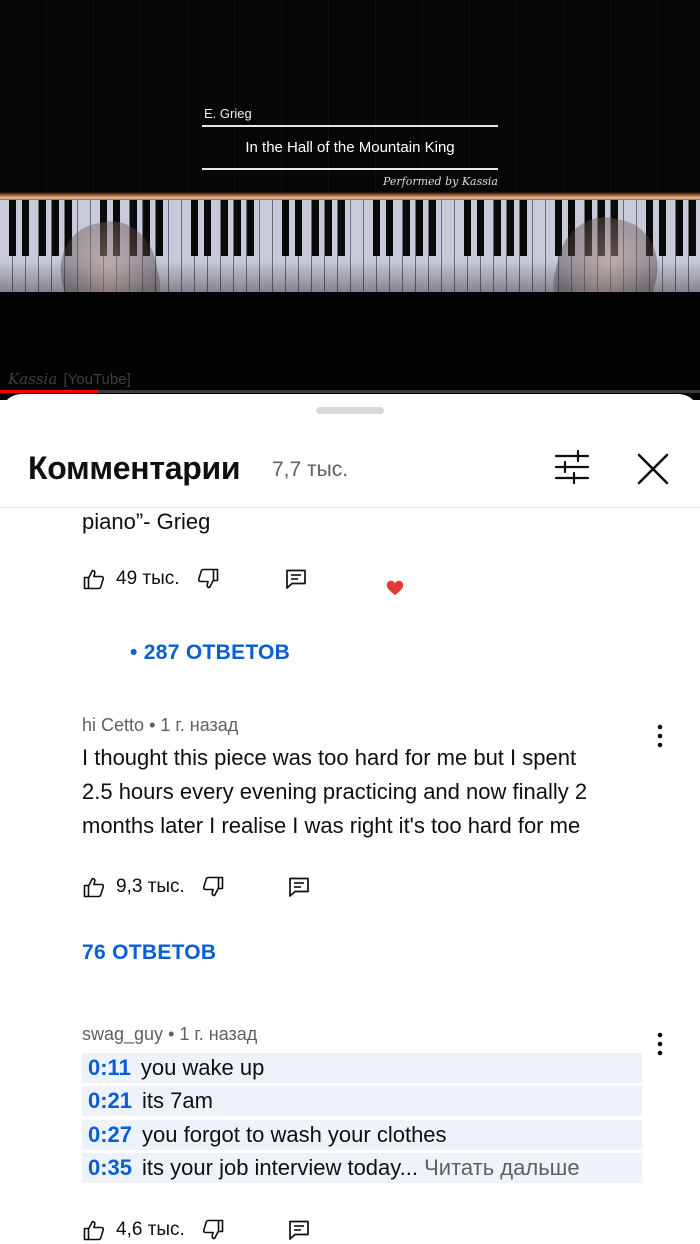 The width and height of the screenshot is (700, 1244). I want to click on replies-button: • 287 ОТВЕТОВ, so click(210, 653).